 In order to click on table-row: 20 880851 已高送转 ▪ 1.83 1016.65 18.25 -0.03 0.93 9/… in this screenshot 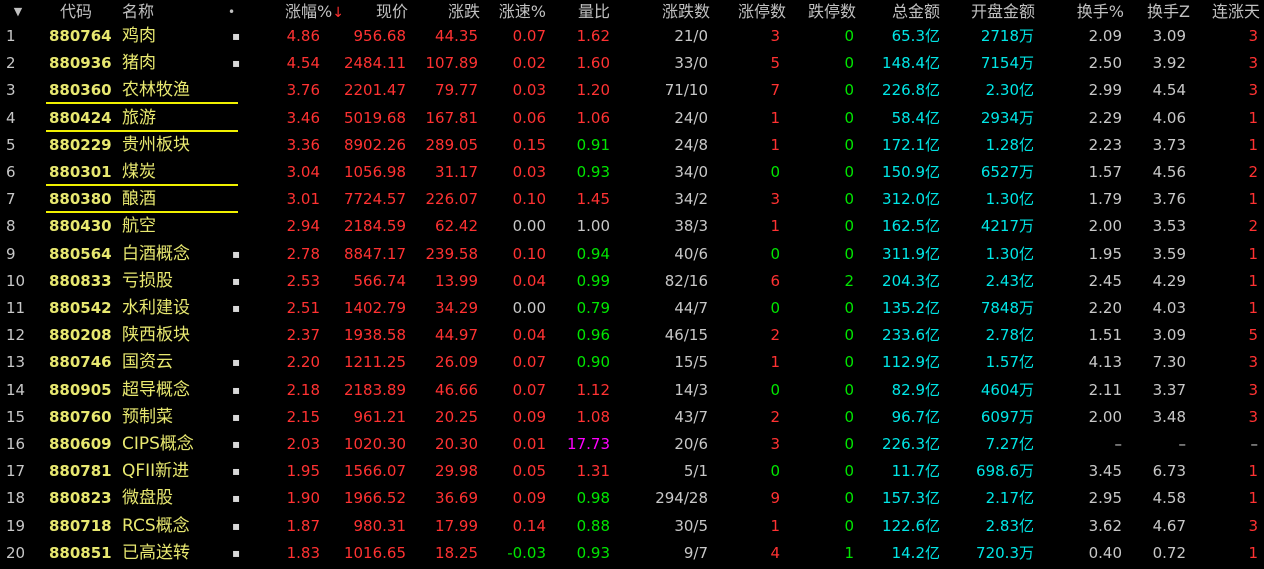, I will do `click(632, 553)`.